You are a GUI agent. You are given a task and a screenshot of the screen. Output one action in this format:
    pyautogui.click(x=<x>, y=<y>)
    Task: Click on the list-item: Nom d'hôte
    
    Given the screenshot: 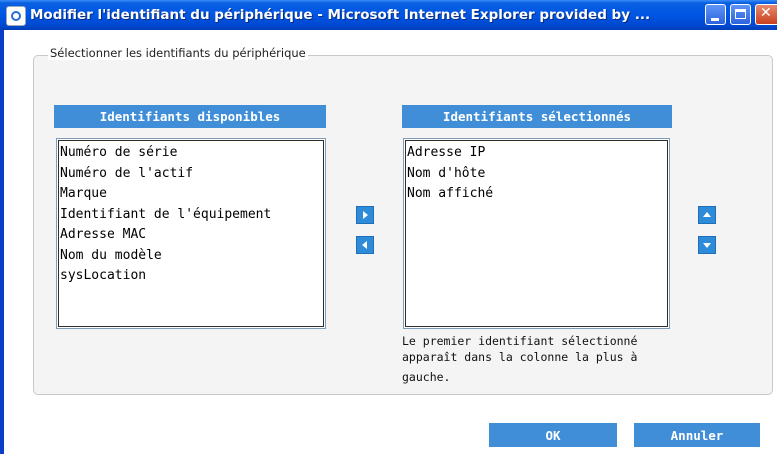 What is the action you would take?
    pyautogui.click(x=536, y=174)
    